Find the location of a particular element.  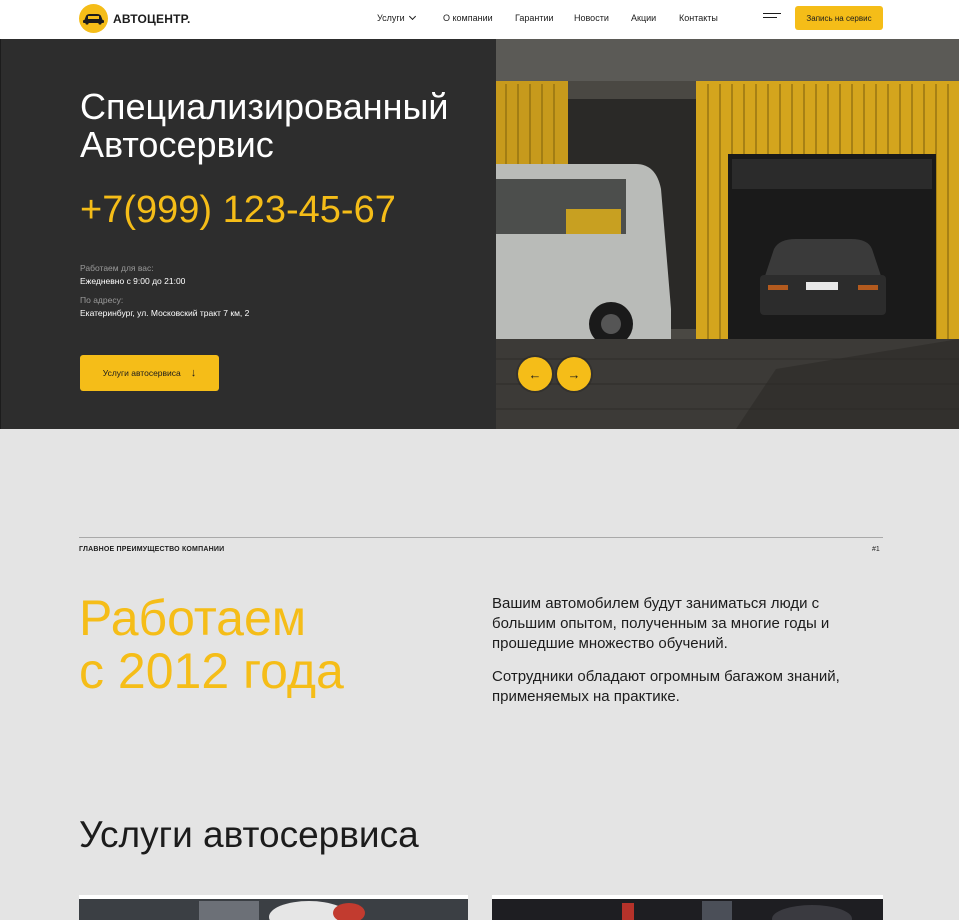

advantage-label: ГЛАВНОЕ ПРЕИМУЩЕСТВО КОМПАНИИ is located at coordinates (152, 549).